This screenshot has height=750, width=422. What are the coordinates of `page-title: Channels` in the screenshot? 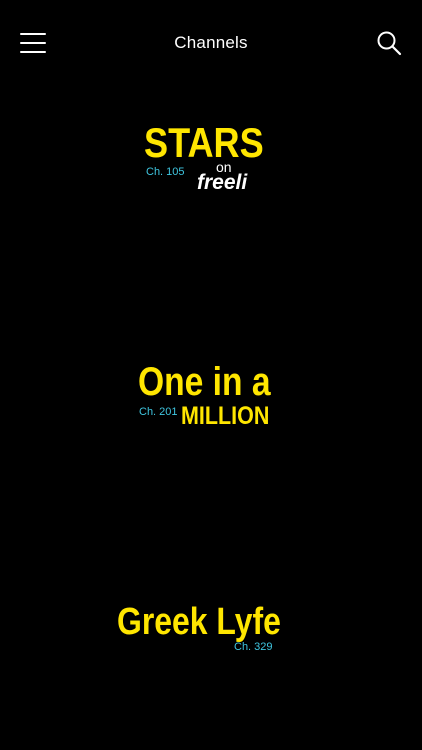 It's located at (211, 42).